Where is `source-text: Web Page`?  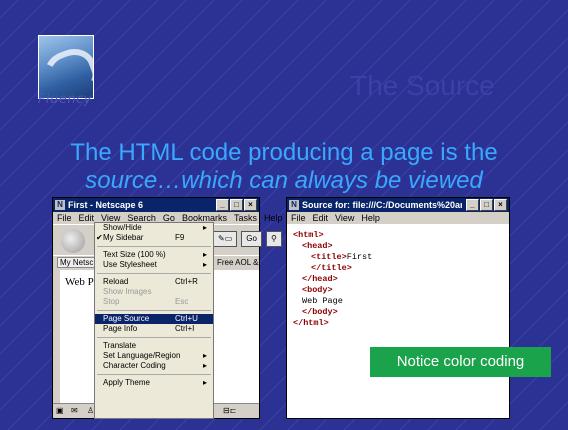
source-text: Web Page is located at coordinates (322, 301).